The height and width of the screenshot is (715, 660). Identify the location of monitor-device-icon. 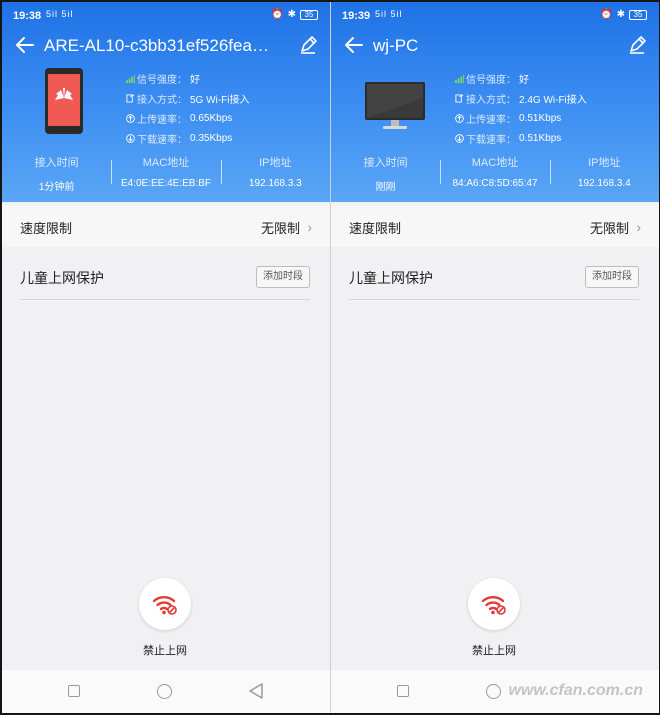
(395, 105).